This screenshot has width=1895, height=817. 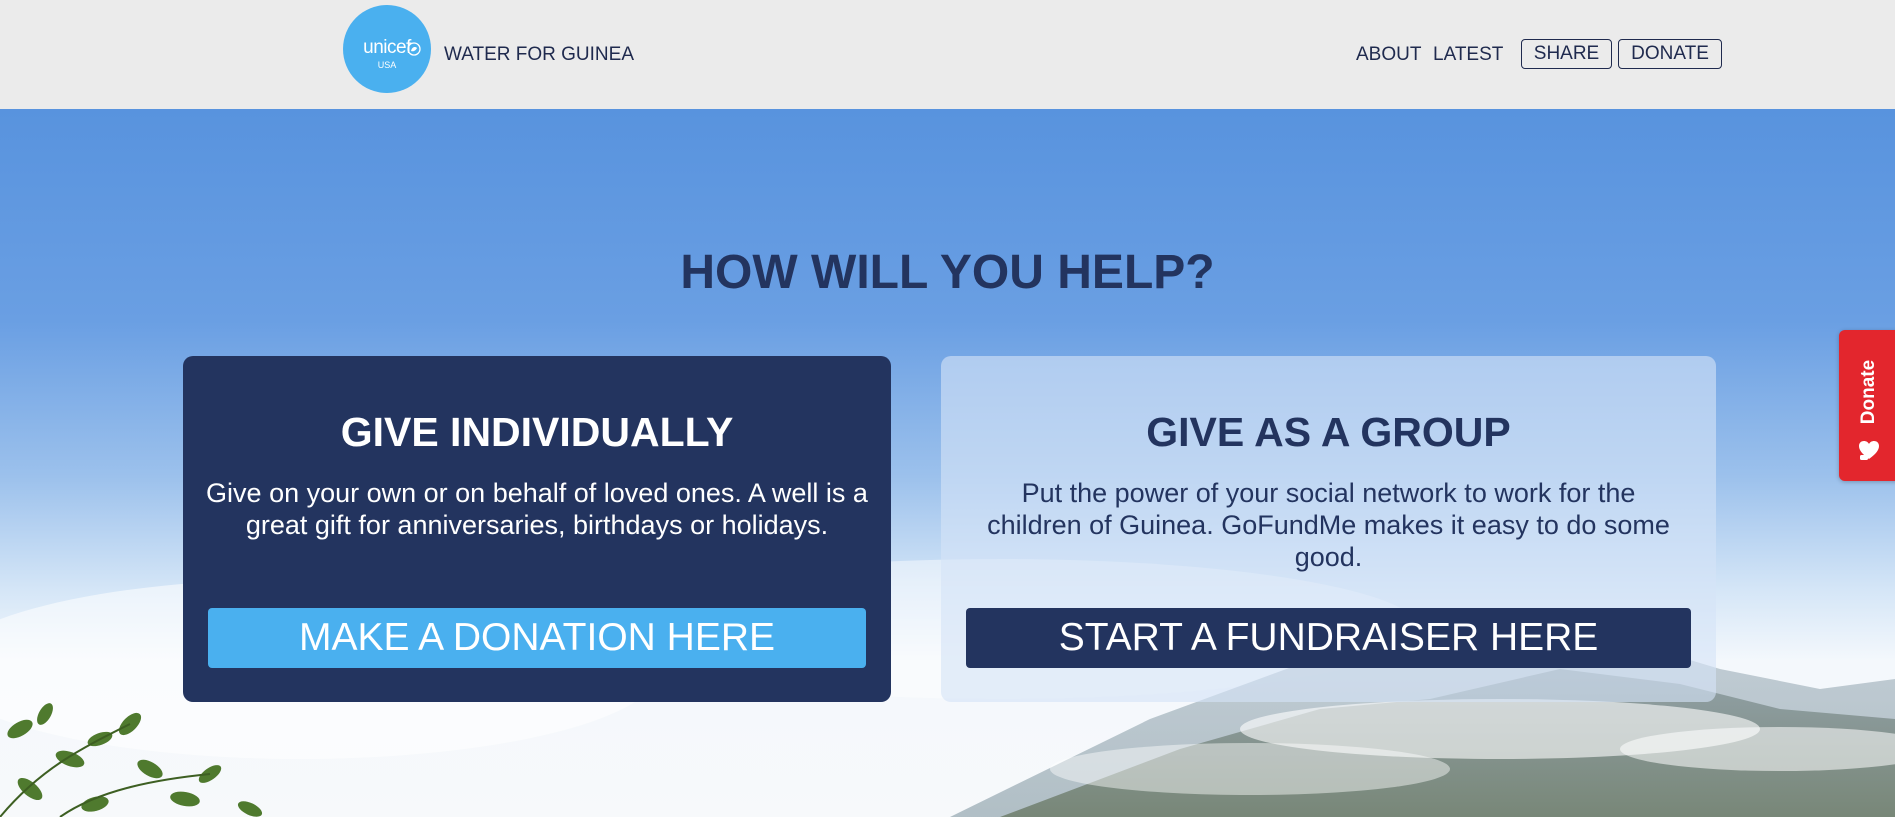 What do you see at coordinates (1670, 54) in the screenshot?
I see `donate-button: DONATE` at bounding box center [1670, 54].